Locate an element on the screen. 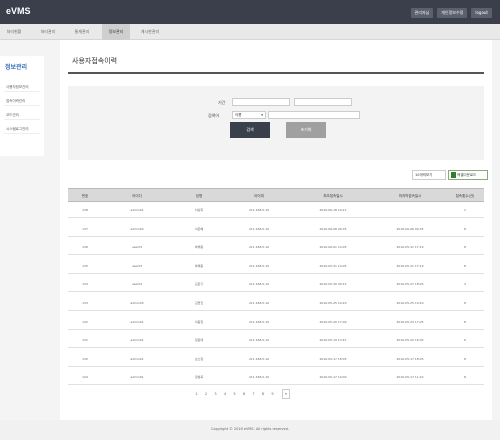  page-number-button: 2 is located at coordinates (206, 394).